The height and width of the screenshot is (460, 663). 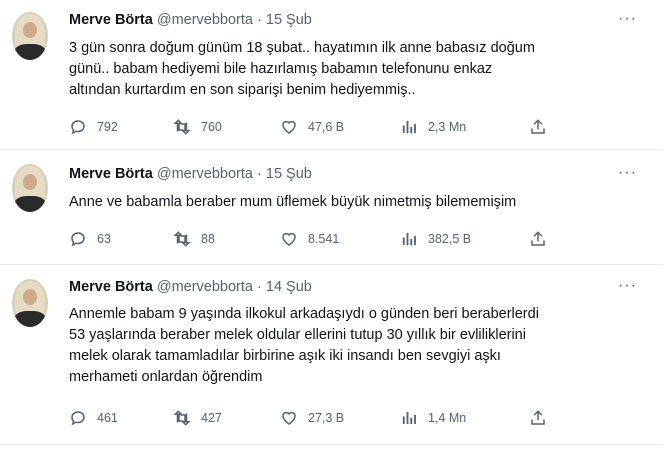 I want to click on like-button: 8.541, so click(x=309, y=239).